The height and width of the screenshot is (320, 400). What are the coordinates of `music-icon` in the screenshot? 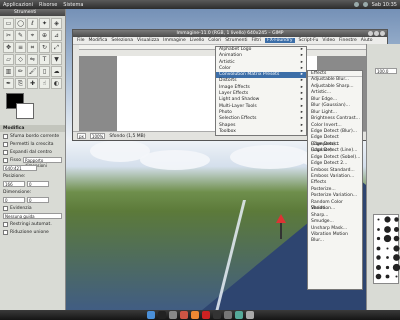 It's located at (216, 315).